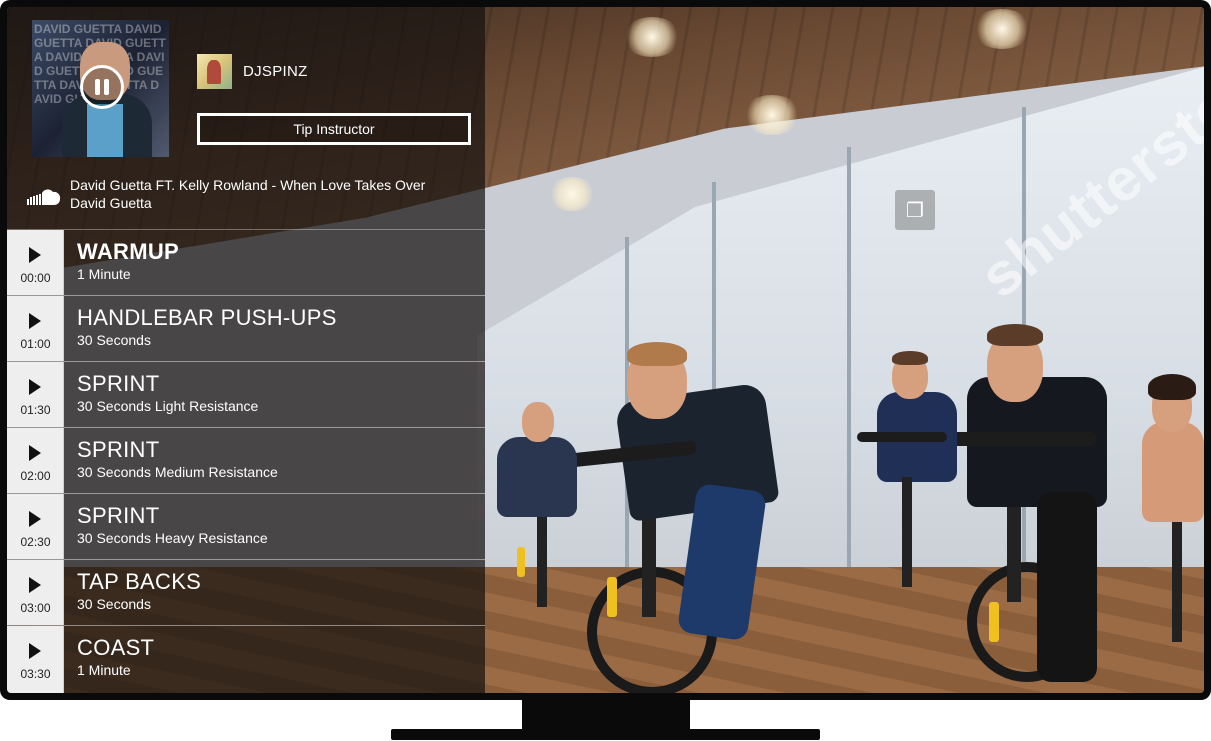  I want to click on play-cell: 00:00, so click(35, 262).